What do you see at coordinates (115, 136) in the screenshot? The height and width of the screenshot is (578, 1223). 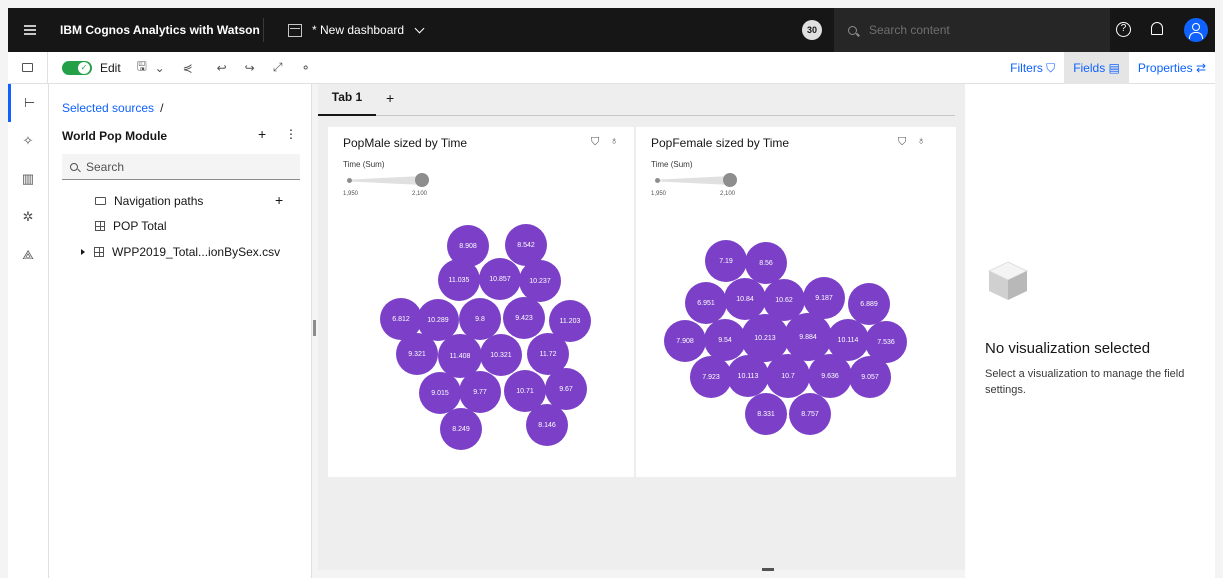 I see `module-title: World Pop Module` at bounding box center [115, 136].